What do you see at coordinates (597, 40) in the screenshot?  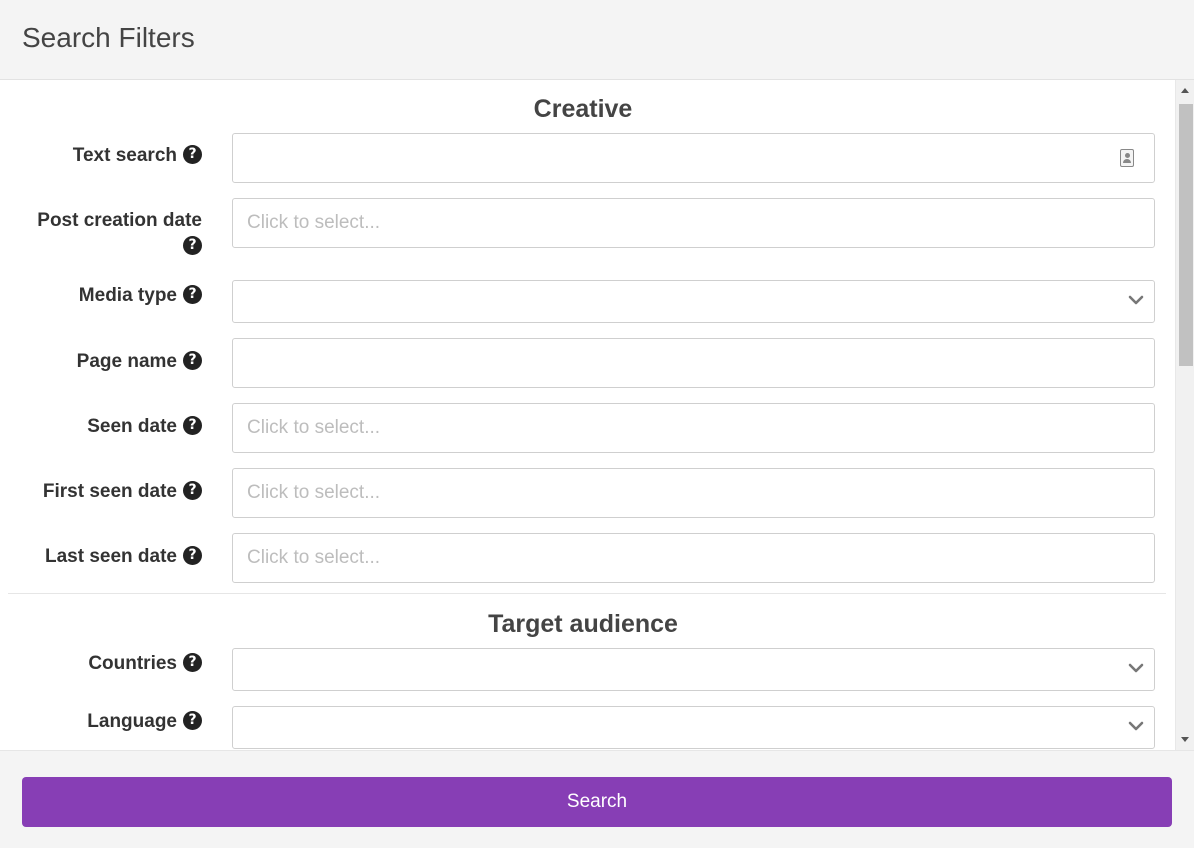 I see `dialog-header: Search Filters` at bounding box center [597, 40].